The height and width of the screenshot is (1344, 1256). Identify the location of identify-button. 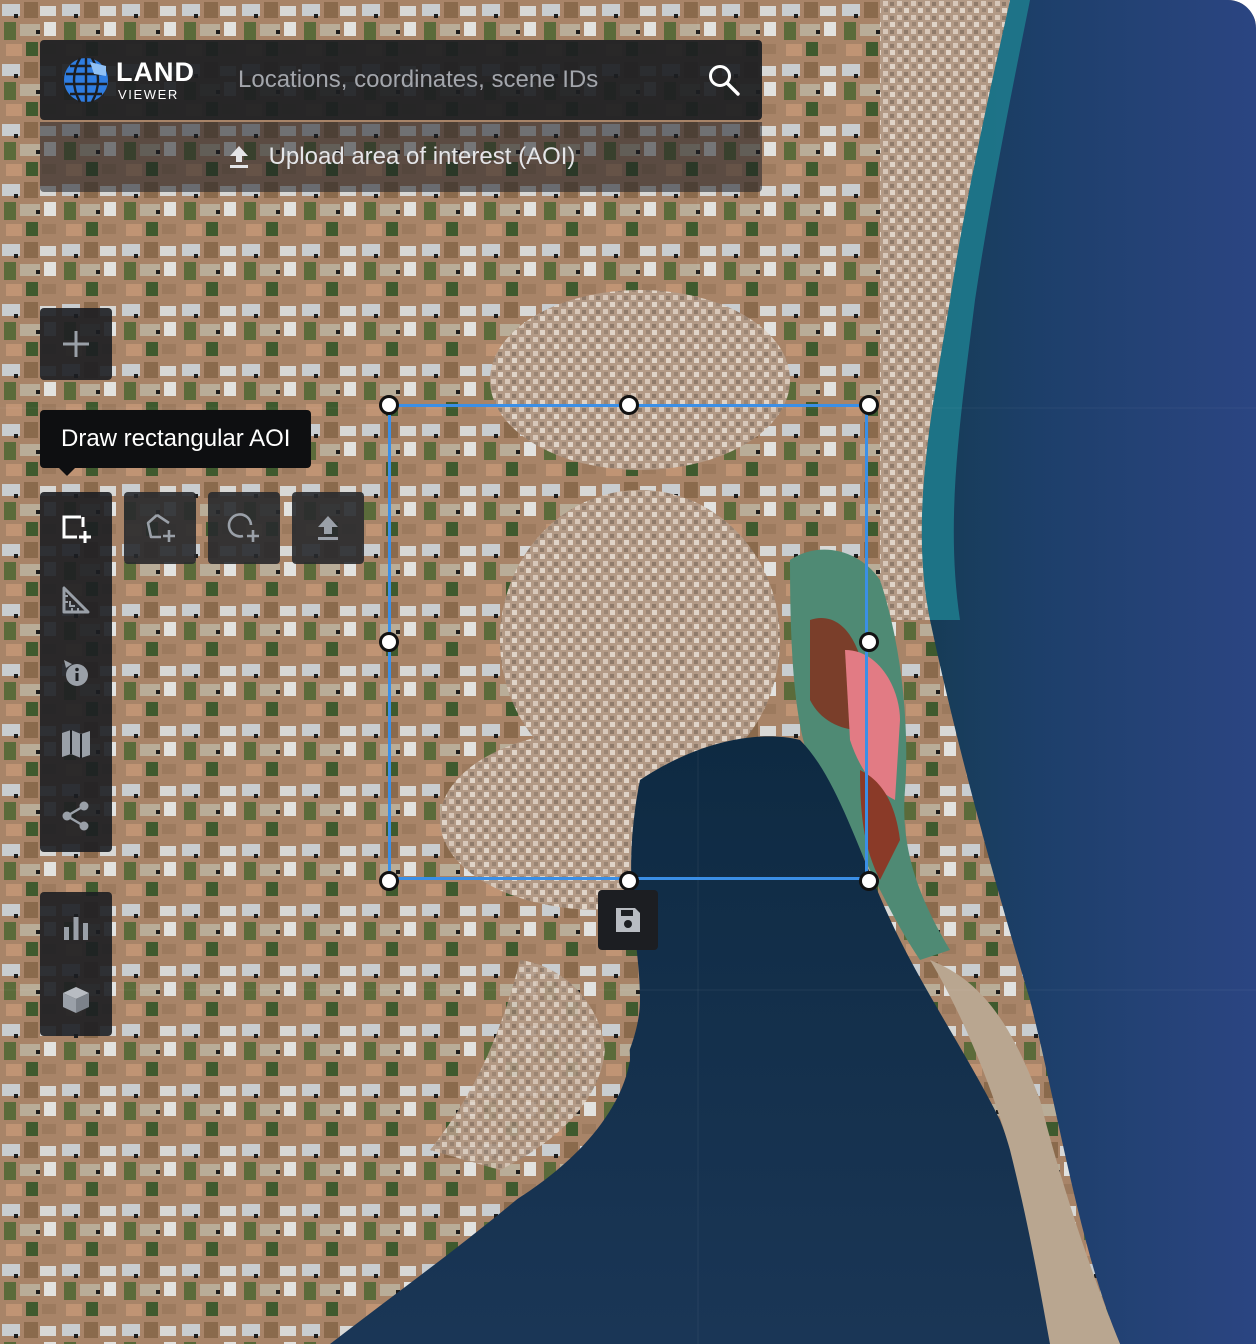
(76, 672).